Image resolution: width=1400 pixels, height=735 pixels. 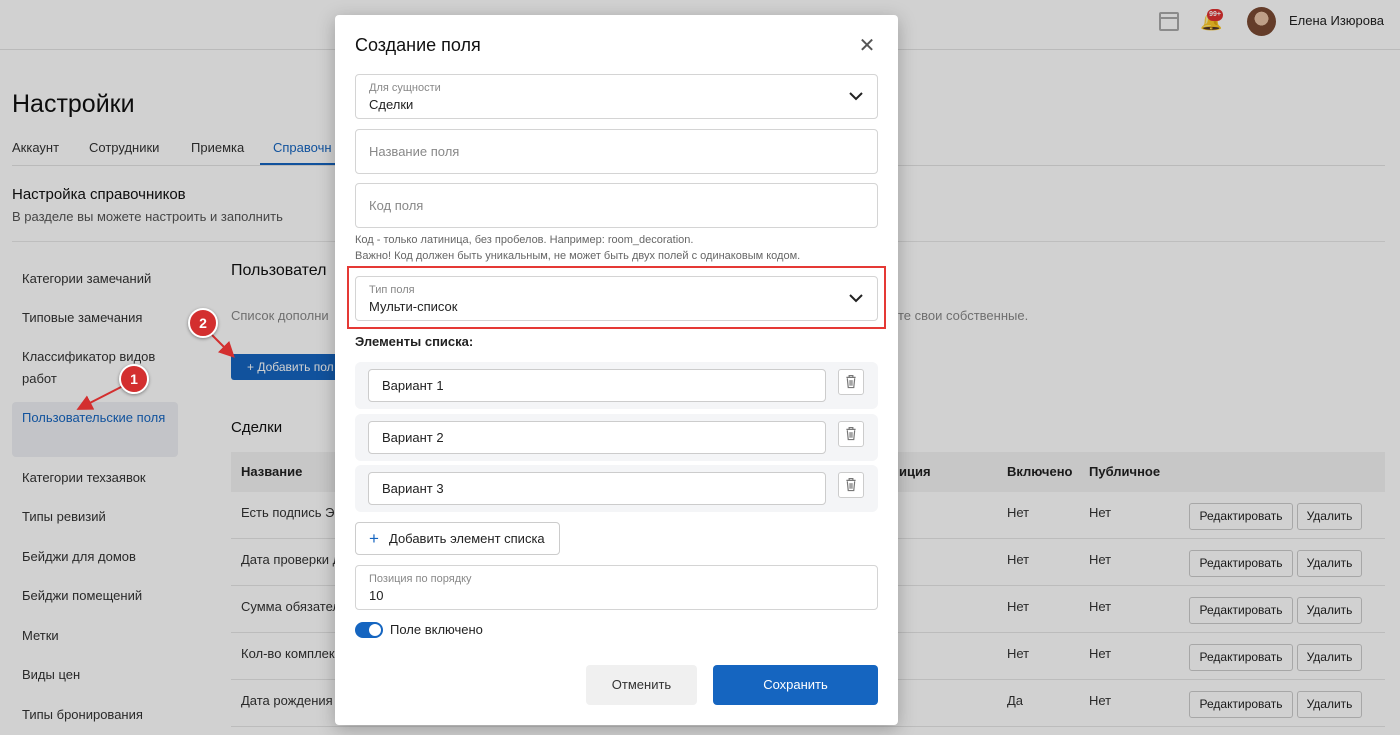 What do you see at coordinates (616, 151) in the screenshot?
I see `field-name-input: Название поля` at bounding box center [616, 151].